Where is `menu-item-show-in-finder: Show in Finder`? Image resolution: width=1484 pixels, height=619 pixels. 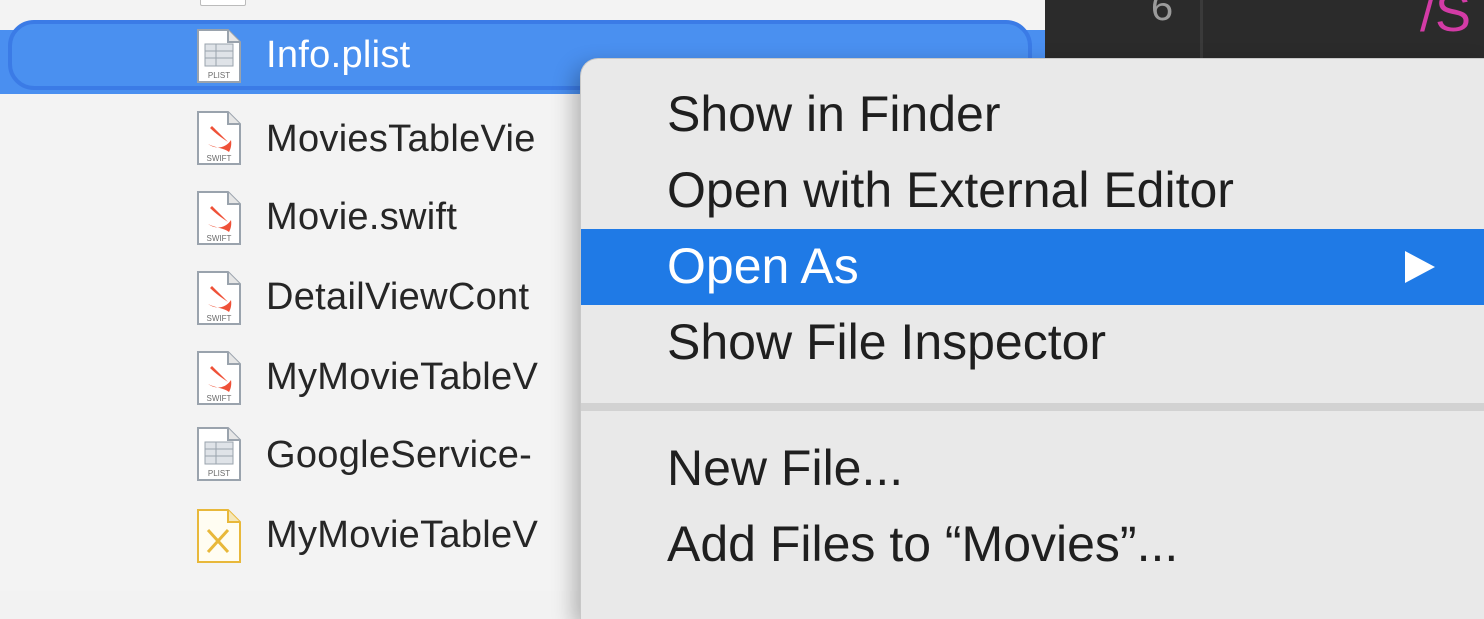 menu-item-show-in-finder: Show in Finder is located at coordinates (1032, 115).